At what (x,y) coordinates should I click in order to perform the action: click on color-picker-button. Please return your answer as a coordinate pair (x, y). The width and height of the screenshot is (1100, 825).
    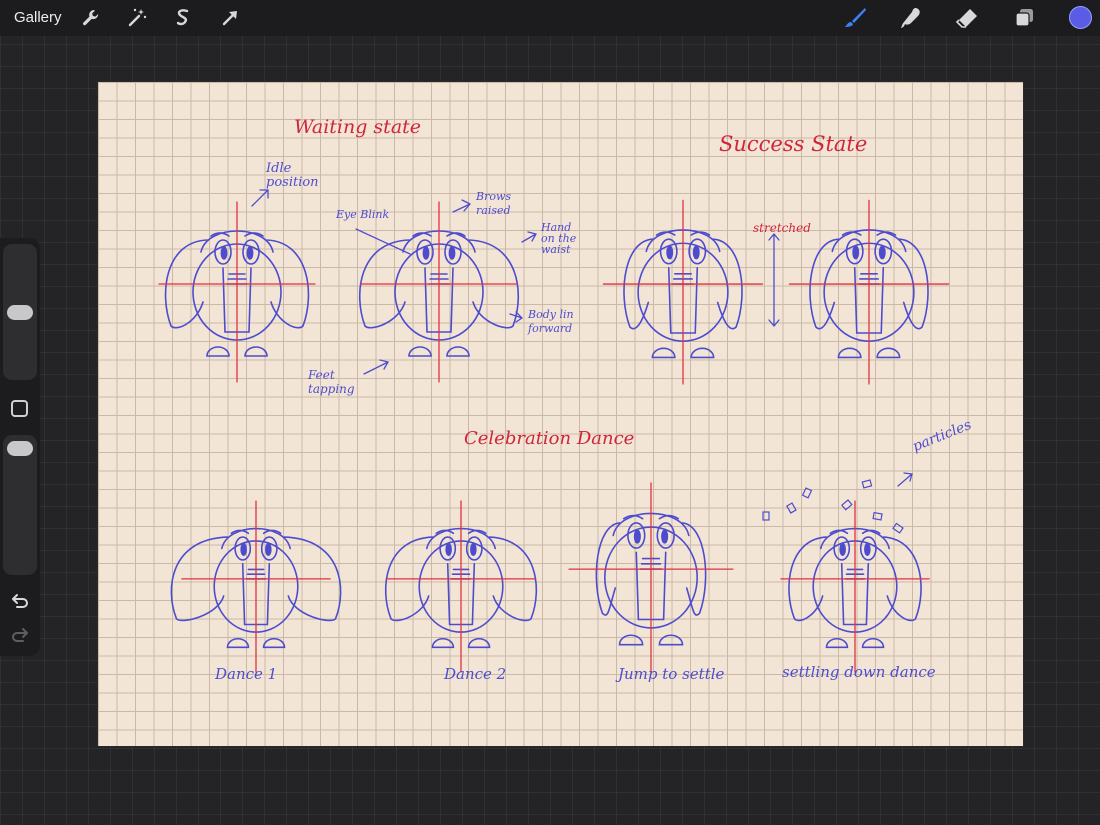
    Looking at the image, I should click on (1080, 17).